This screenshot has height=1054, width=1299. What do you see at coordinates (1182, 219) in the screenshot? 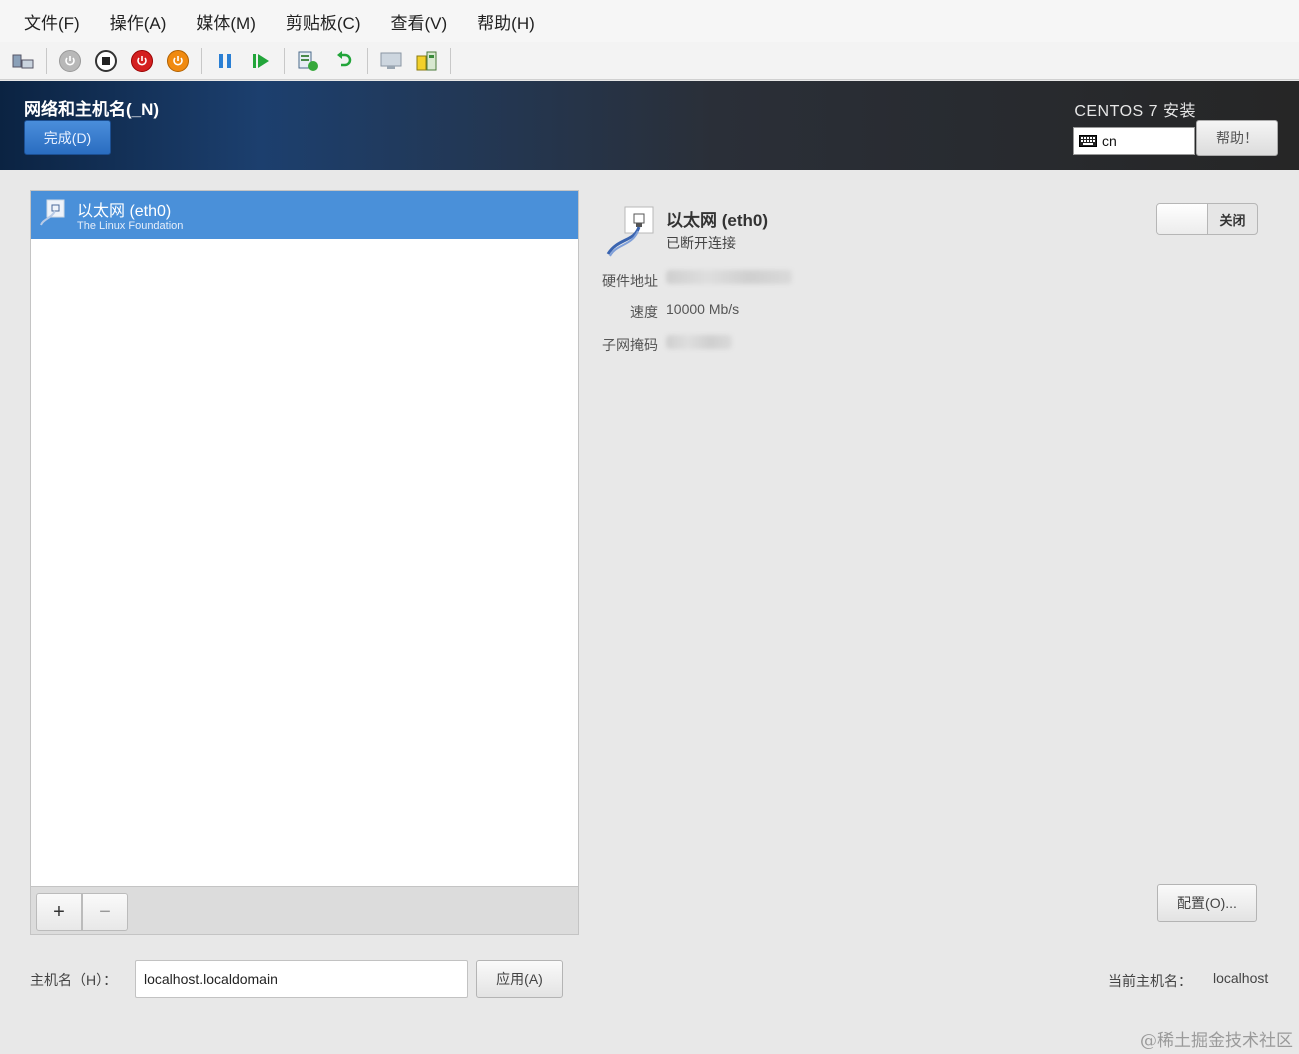
I see `toggle-knob` at bounding box center [1182, 219].